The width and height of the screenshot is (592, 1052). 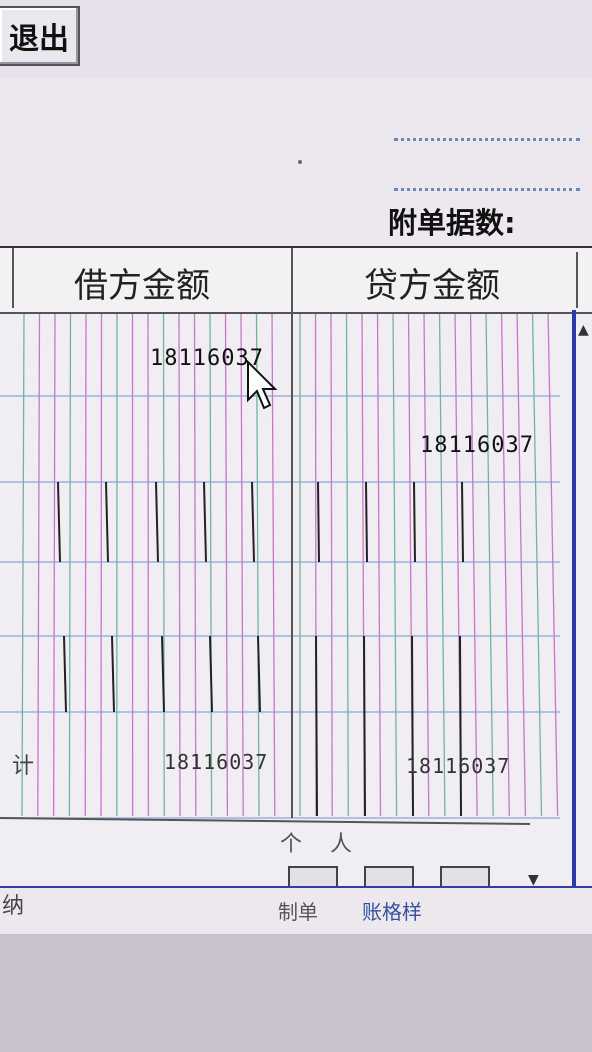 I want to click on desktop-background, so click(x=296, y=993).